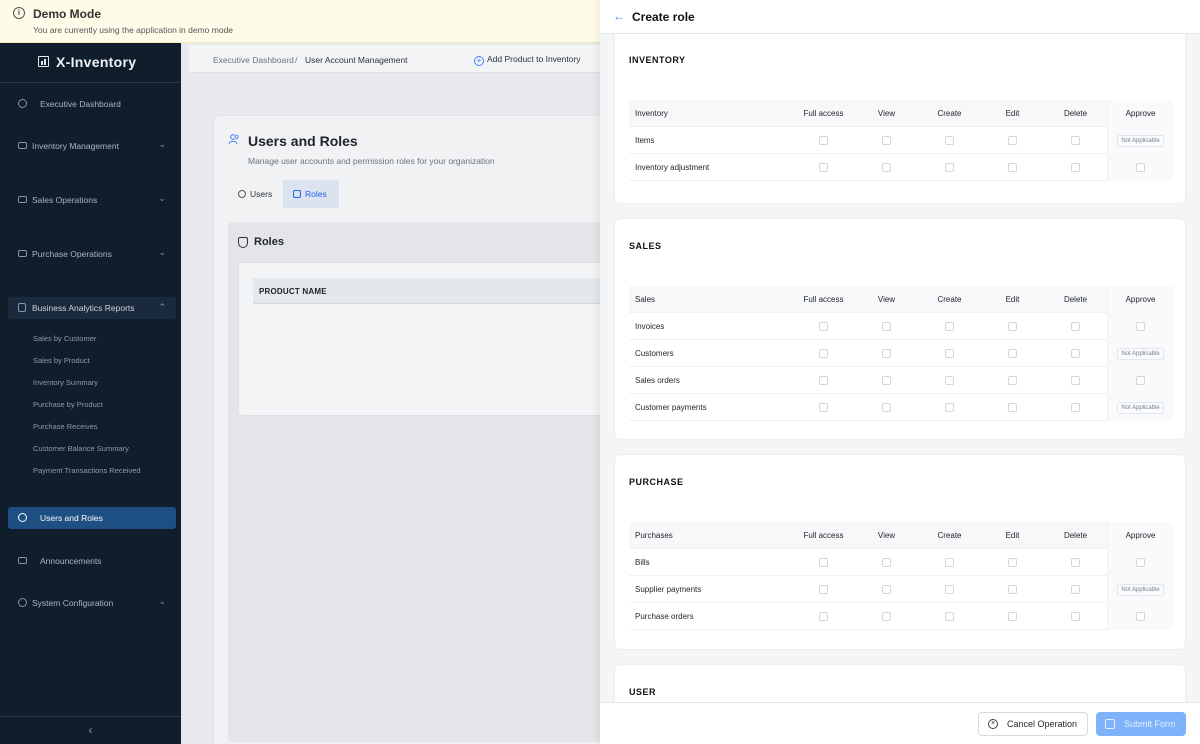  I want to click on sidebar-subitem: Purchase by Product, so click(68, 404).